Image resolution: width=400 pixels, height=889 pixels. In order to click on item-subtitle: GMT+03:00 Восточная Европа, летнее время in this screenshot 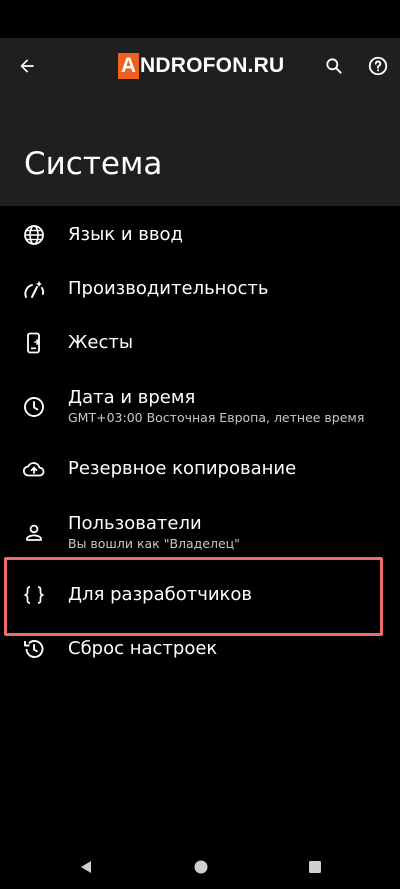, I will do `click(216, 417)`.